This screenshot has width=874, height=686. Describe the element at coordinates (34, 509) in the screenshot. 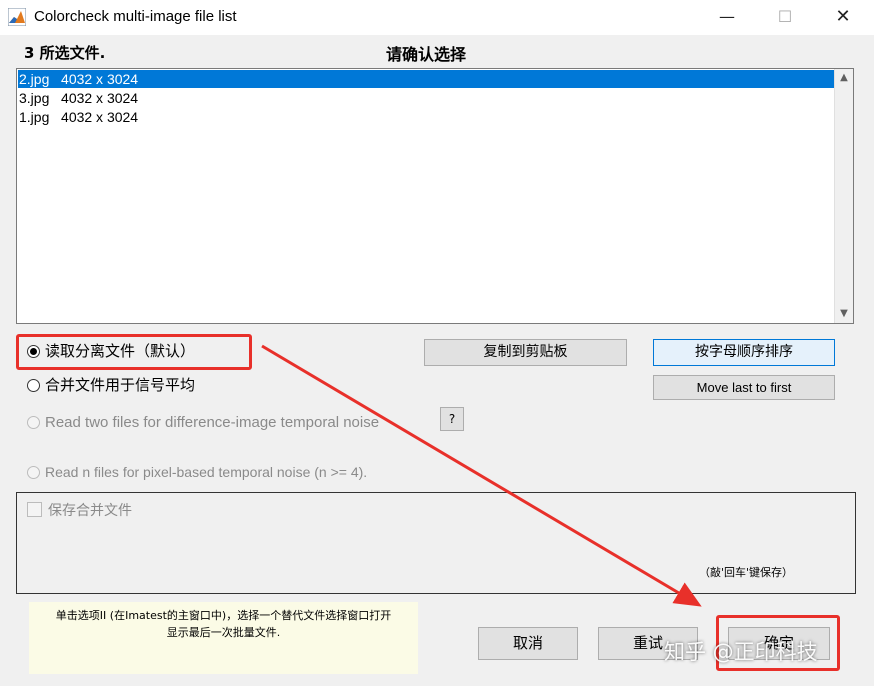

I see `checkbox-icon` at that location.